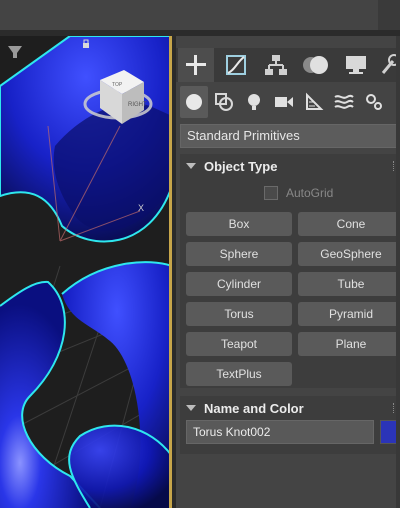 The height and width of the screenshot is (508, 400). I want to click on spacewarps-tab, so click(344, 102).